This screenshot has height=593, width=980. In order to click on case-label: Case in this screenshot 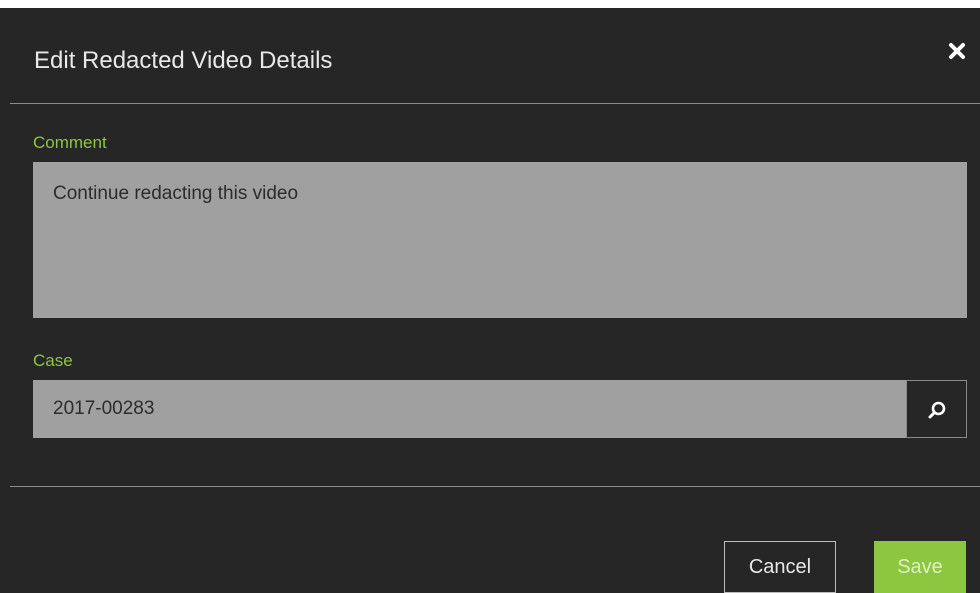, I will do `click(53, 360)`.